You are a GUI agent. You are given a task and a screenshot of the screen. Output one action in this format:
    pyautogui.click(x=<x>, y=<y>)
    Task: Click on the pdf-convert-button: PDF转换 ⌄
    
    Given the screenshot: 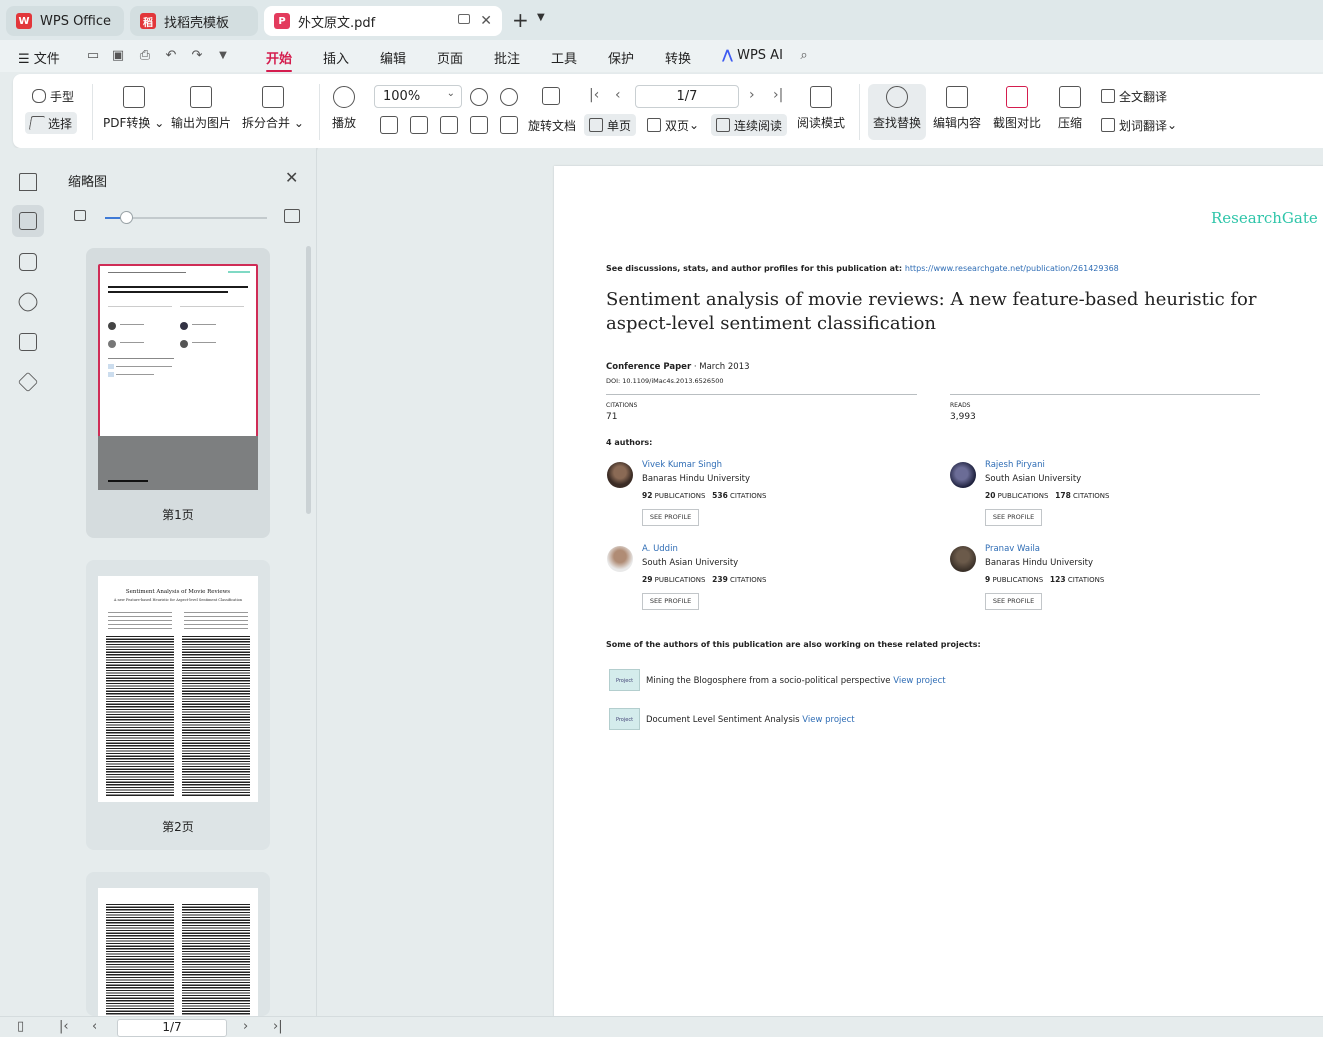 What is the action you would take?
    pyautogui.click(x=133, y=108)
    